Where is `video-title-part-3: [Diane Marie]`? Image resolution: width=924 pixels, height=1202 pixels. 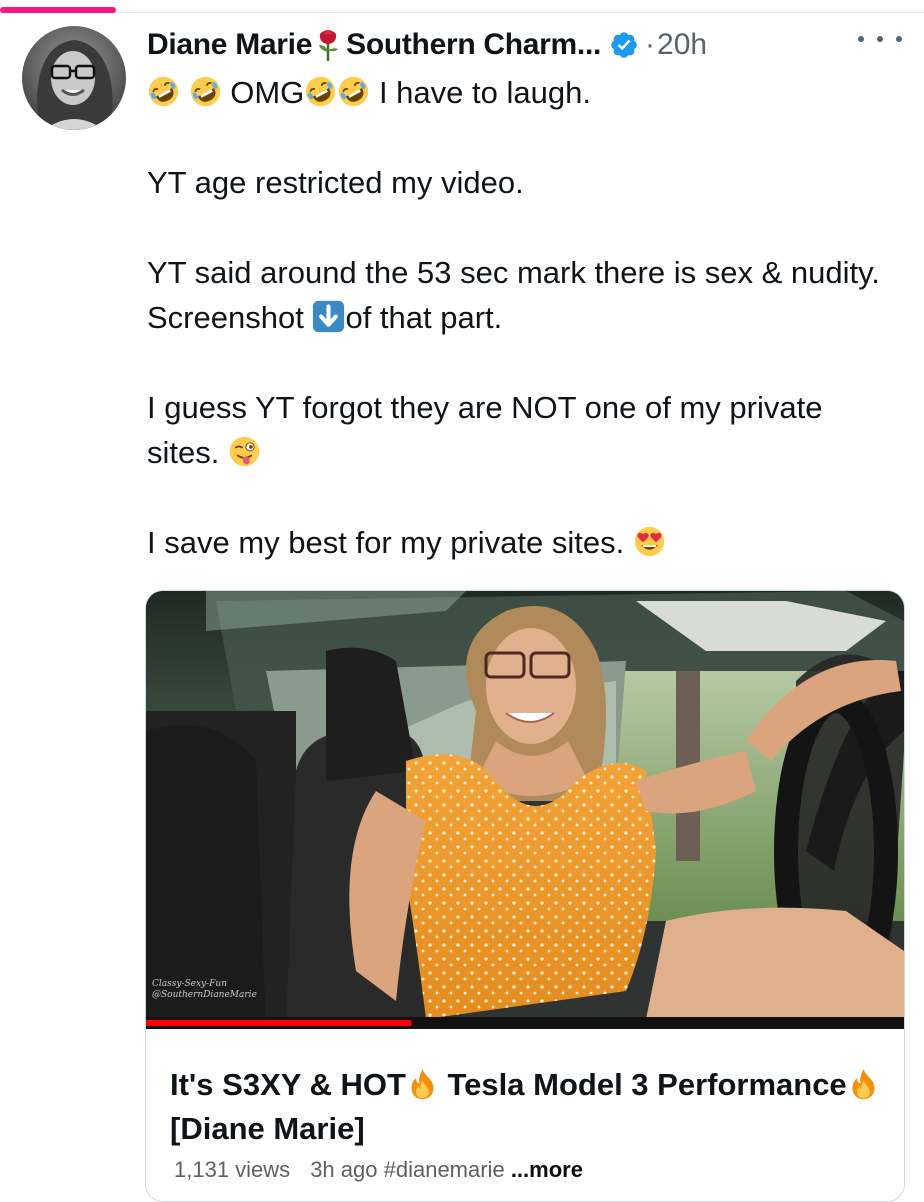 video-title-part-3: [Diane Marie] is located at coordinates (267, 1128).